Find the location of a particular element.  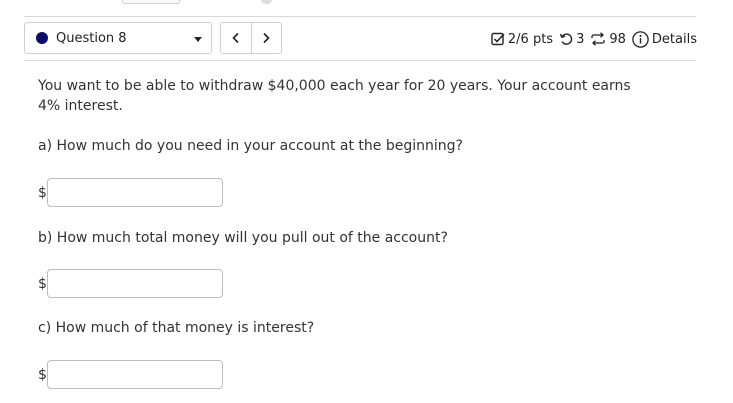

info-icon is located at coordinates (640, 39).